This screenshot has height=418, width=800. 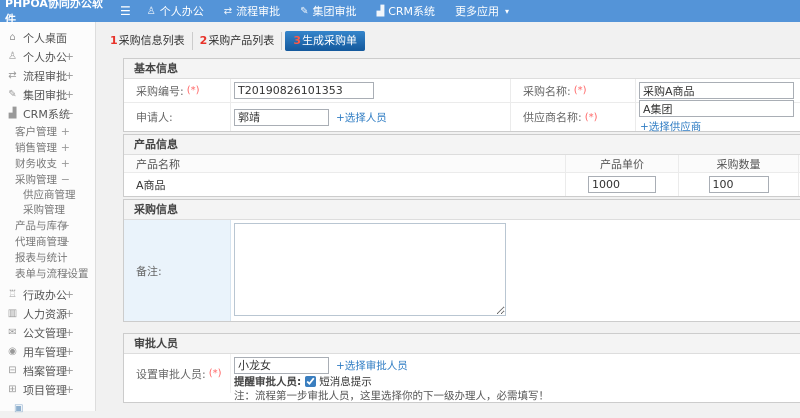 What do you see at coordinates (380, 11) in the screenshot?
I see `chart-icon: ▟` at bounding box center [380, 11].